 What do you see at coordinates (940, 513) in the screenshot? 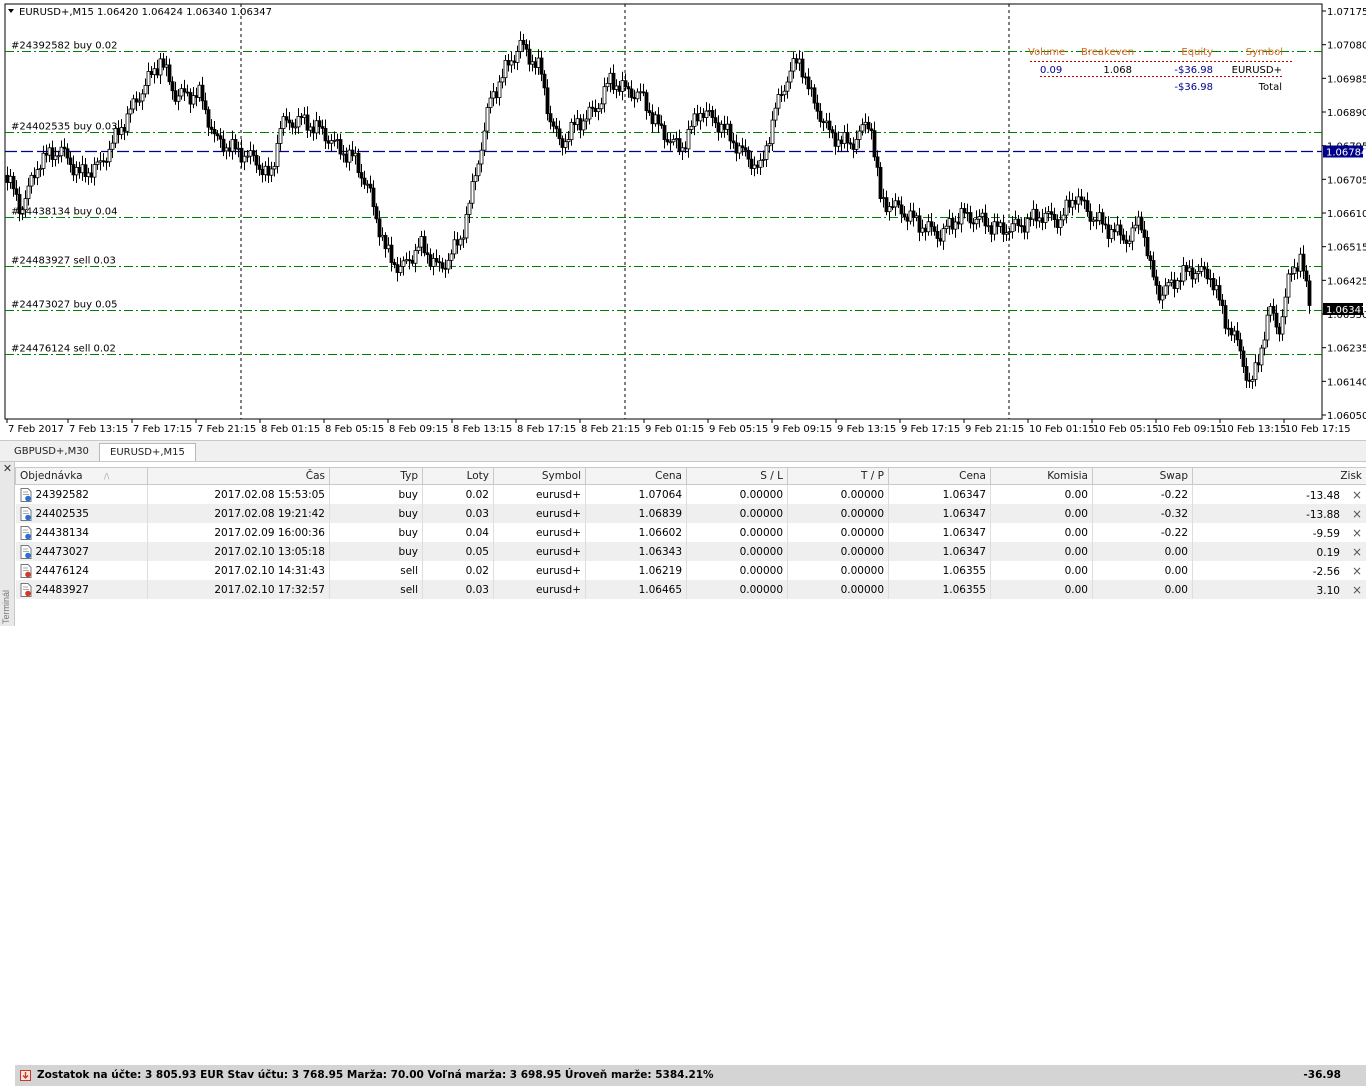
I see `order-current-price: 1.06347` at bounding box center [940, 513].